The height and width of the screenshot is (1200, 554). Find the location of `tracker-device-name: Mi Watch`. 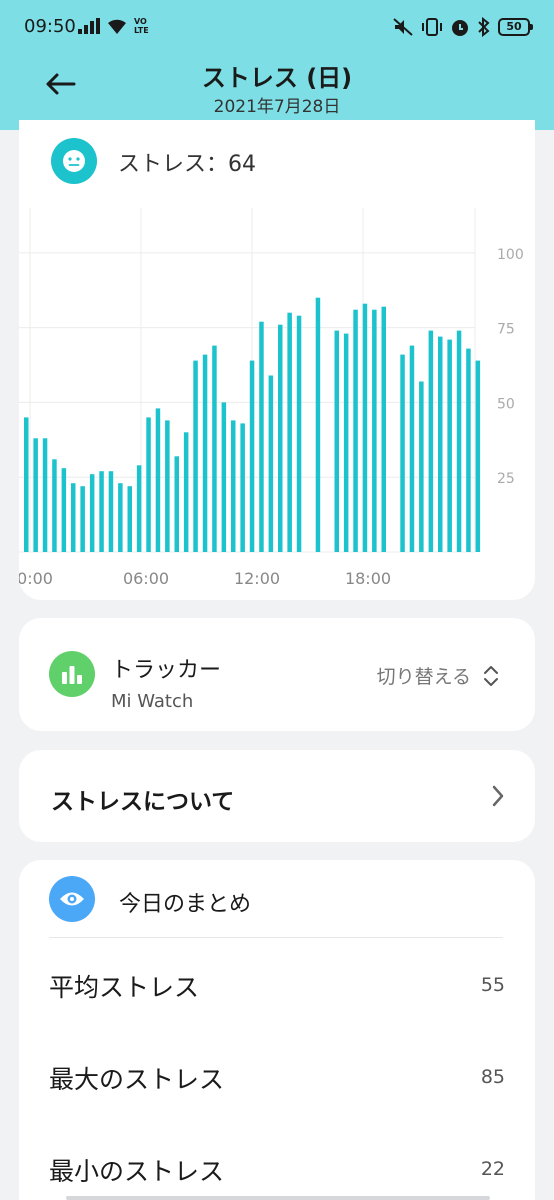

tracker-device-name: Mi Watch is located at coordinates (152, 701).